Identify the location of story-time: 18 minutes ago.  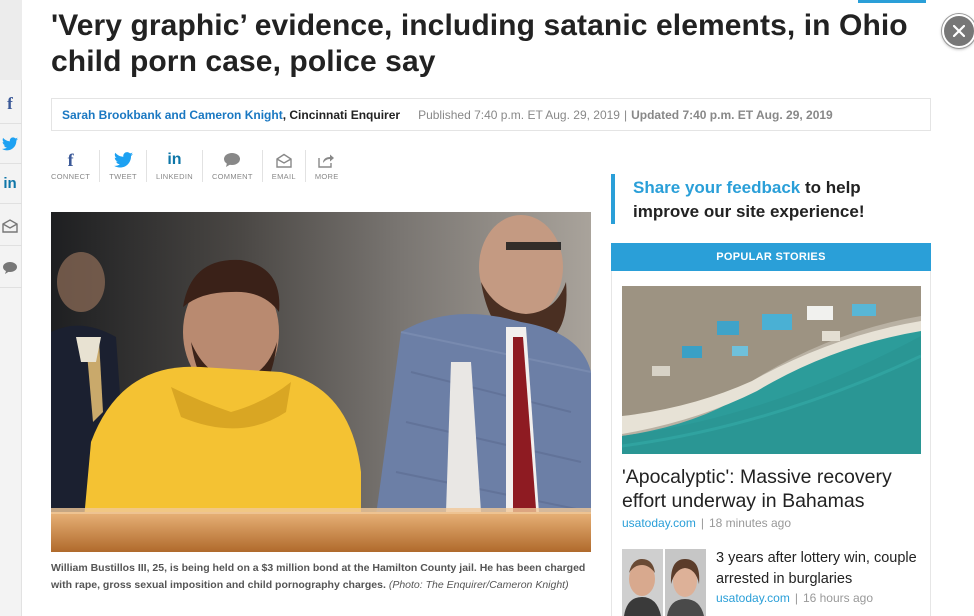
(750, 523).